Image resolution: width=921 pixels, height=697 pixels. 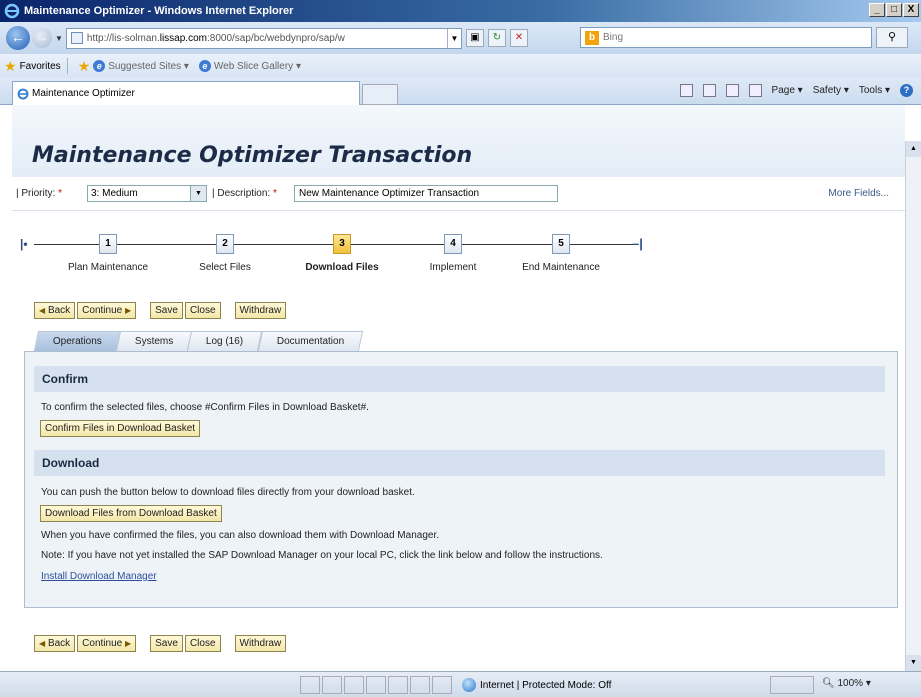 What do you see at coordinates (913, 663) in the screenshot?
I see `scroll-down-icon: ▼` at bounding box center [913, 663].